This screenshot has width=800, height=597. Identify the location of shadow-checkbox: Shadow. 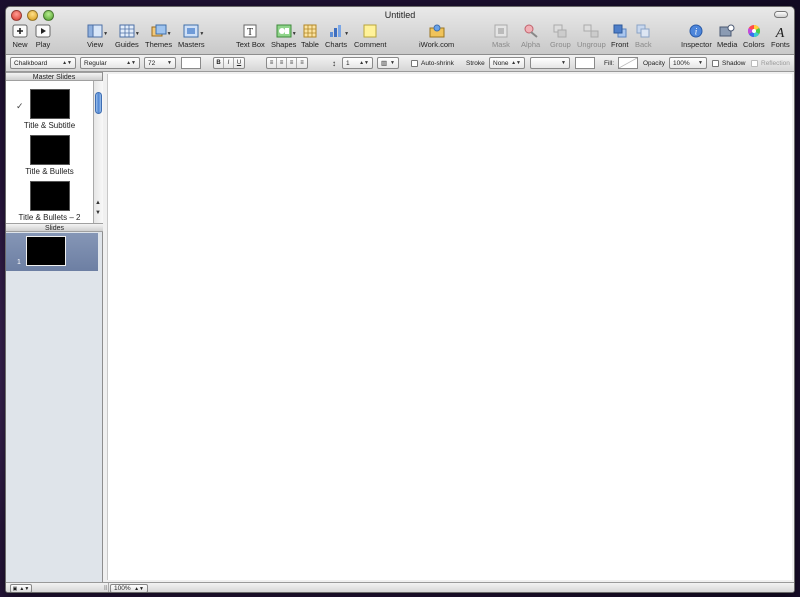
(729, 63).